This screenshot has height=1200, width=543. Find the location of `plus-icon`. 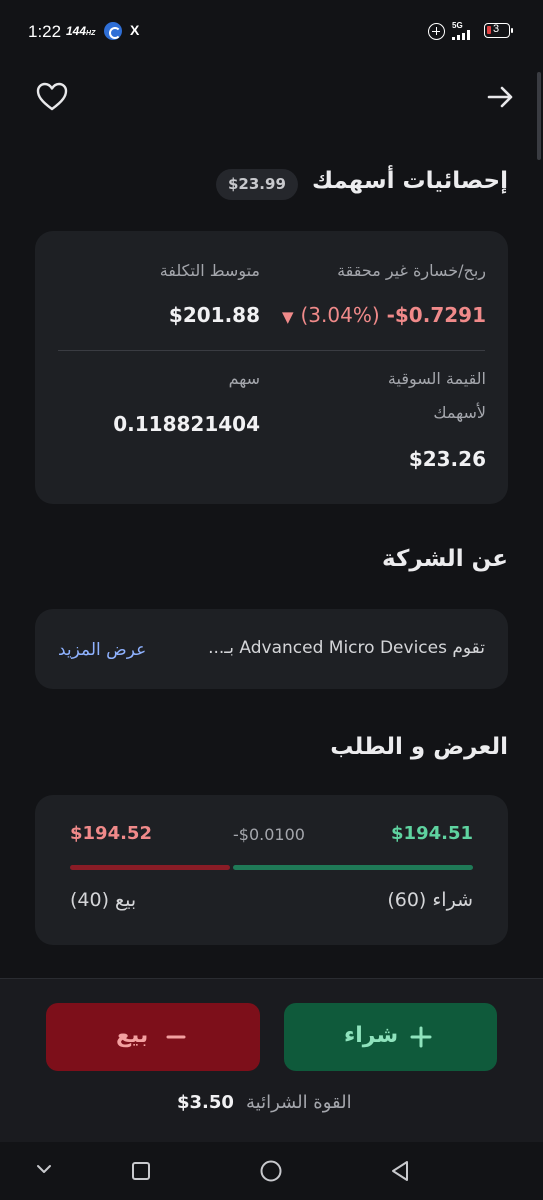

plus-icon is located at coordinates (421, 1037).